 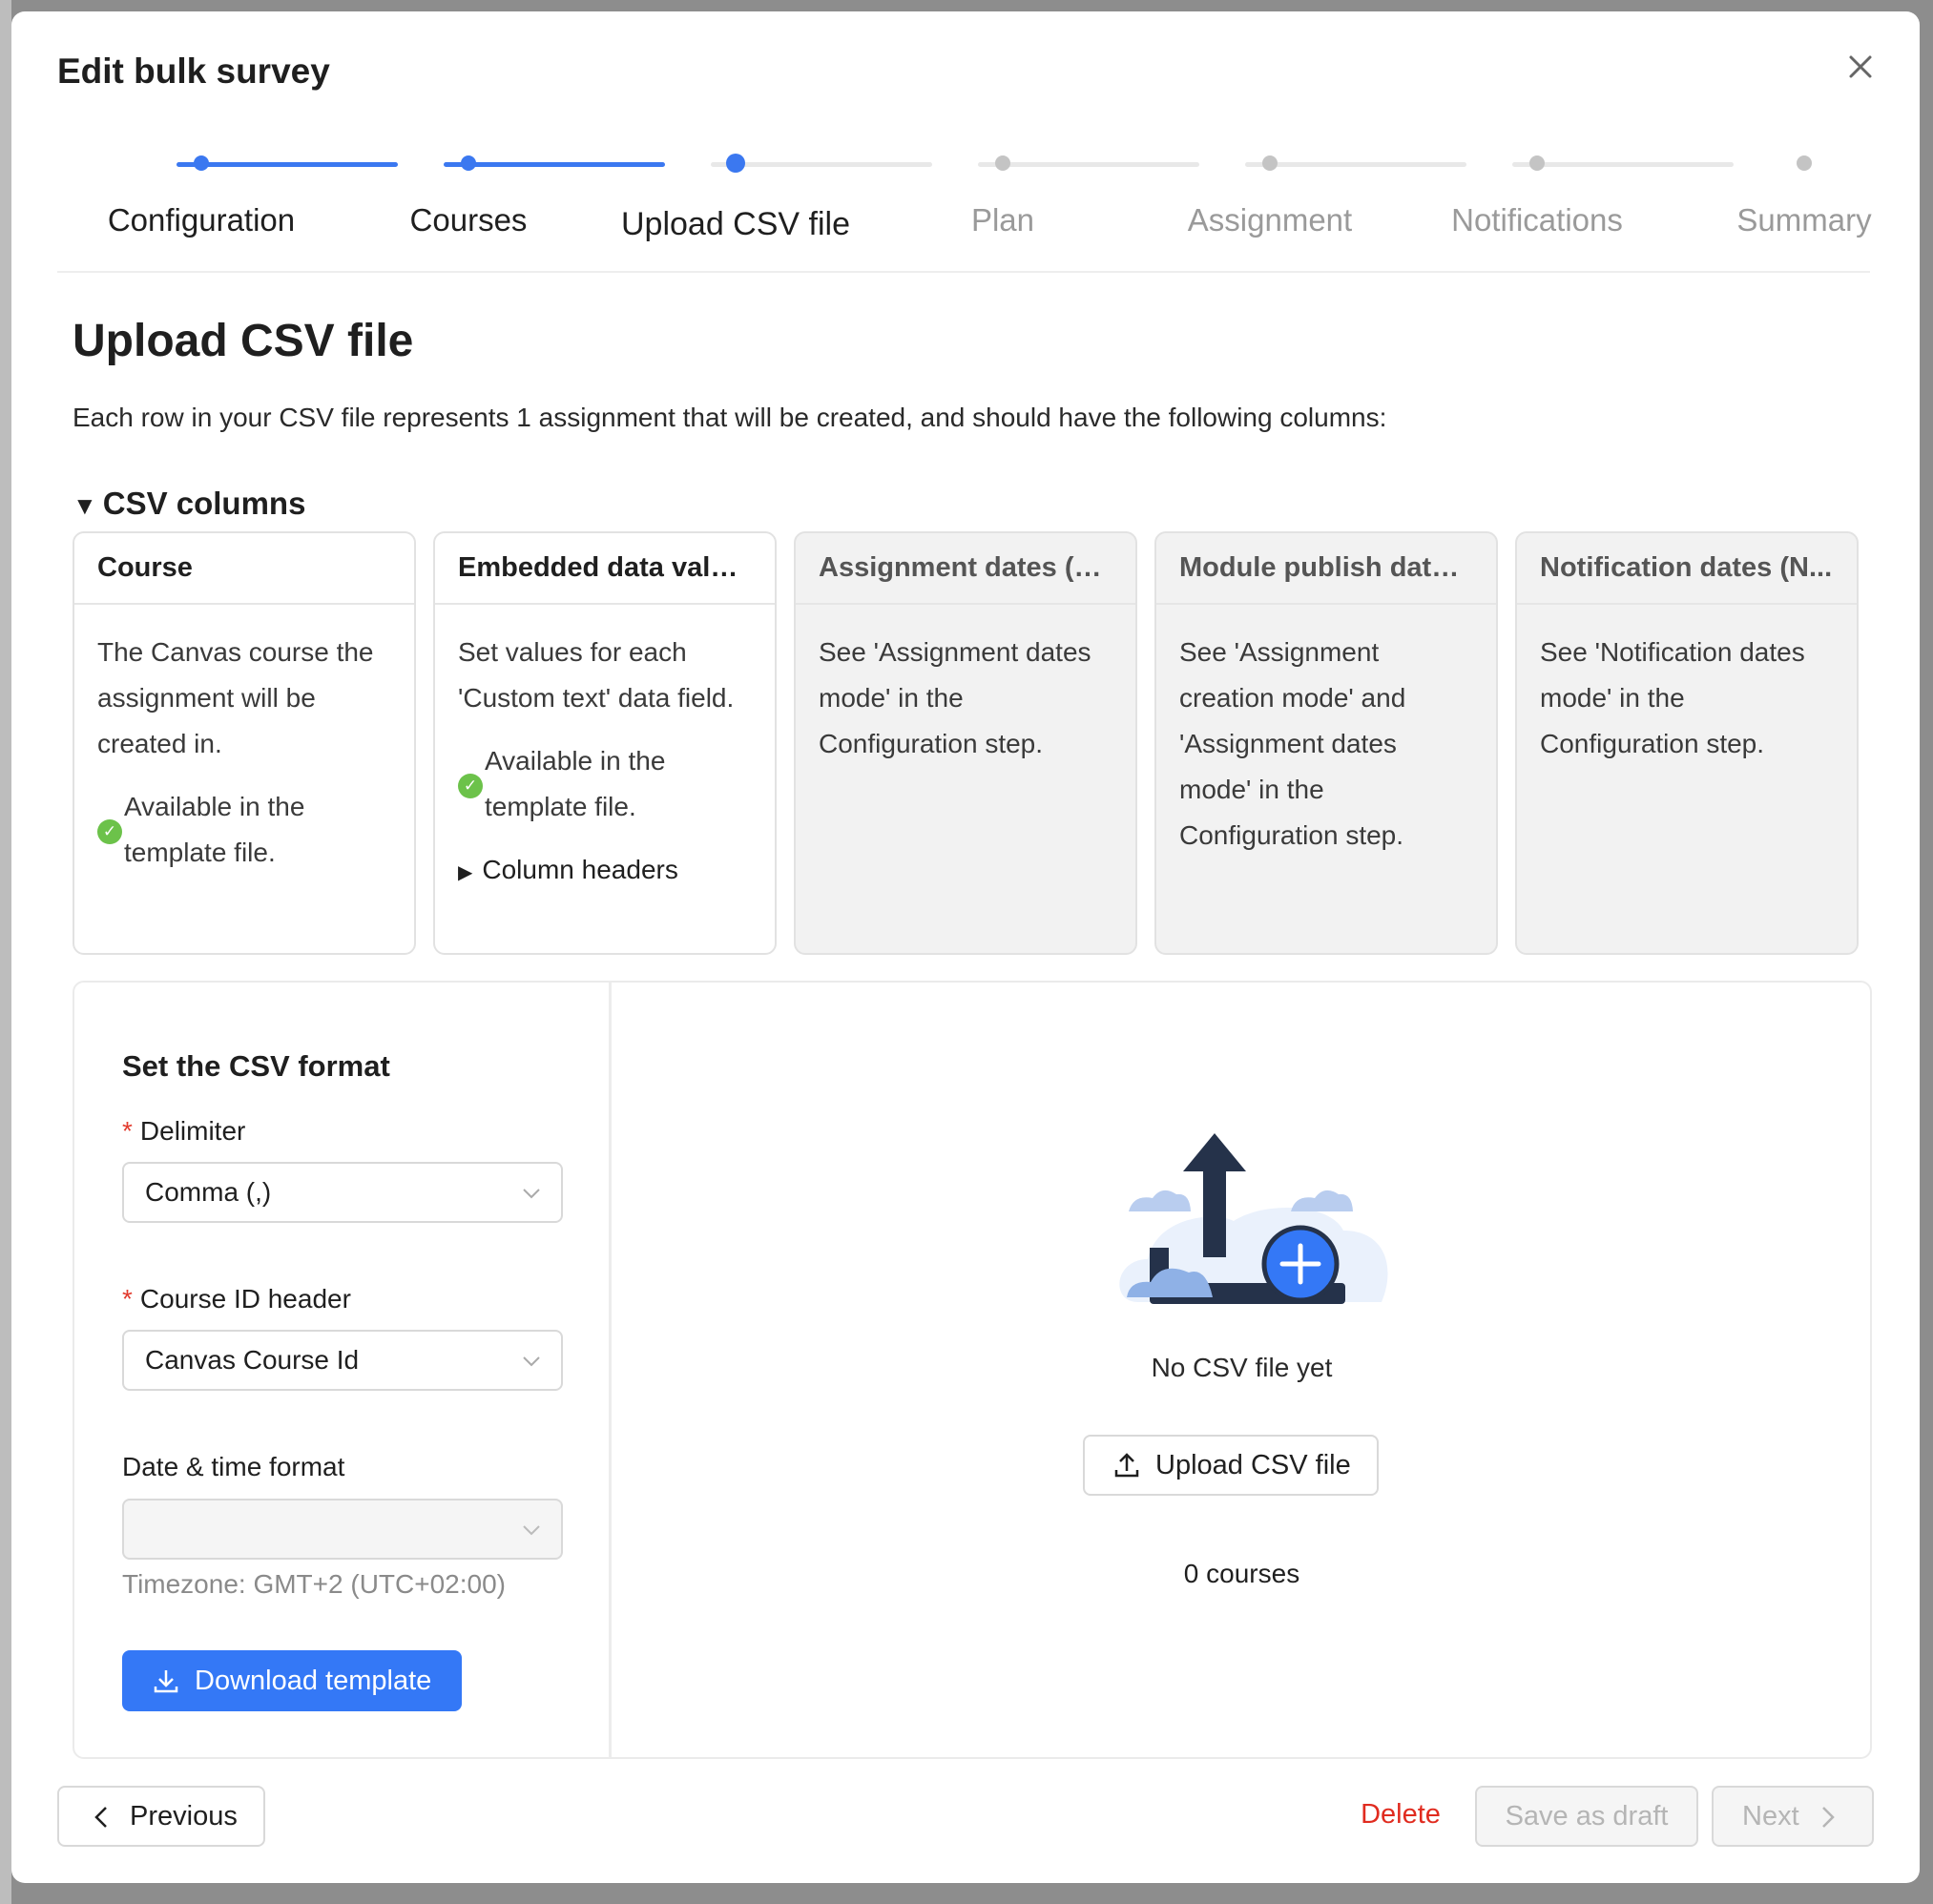 I want to click on datetime-format-label: Date & time format, so click(x=233, y=1466).